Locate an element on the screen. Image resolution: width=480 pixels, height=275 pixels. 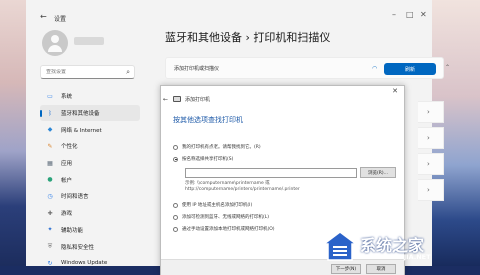
update-icon: ↻ is located at coordinates (50, 263).